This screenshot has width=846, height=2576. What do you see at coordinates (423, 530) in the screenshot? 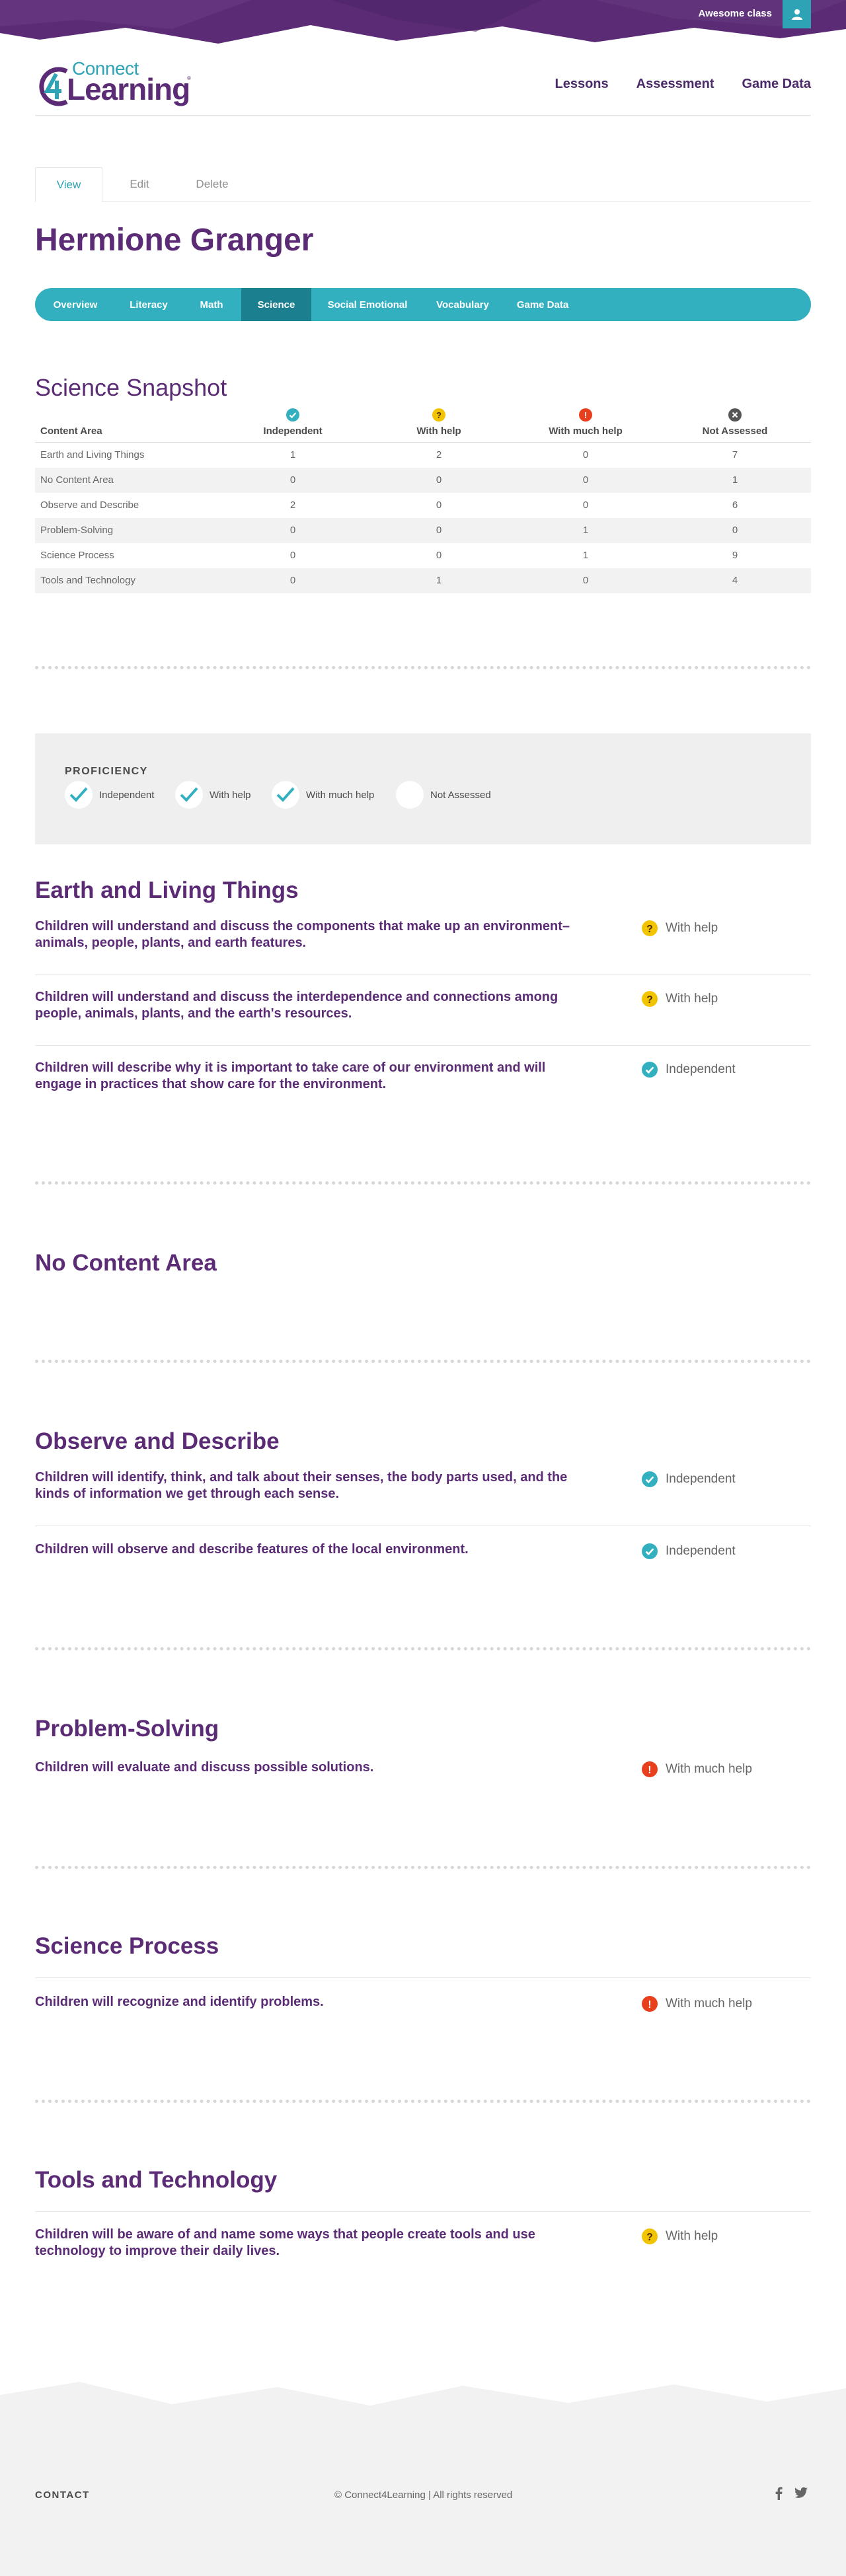
I see `table-row: Problem-Solving 0 0 1 0` at bounding box center [423, 530].